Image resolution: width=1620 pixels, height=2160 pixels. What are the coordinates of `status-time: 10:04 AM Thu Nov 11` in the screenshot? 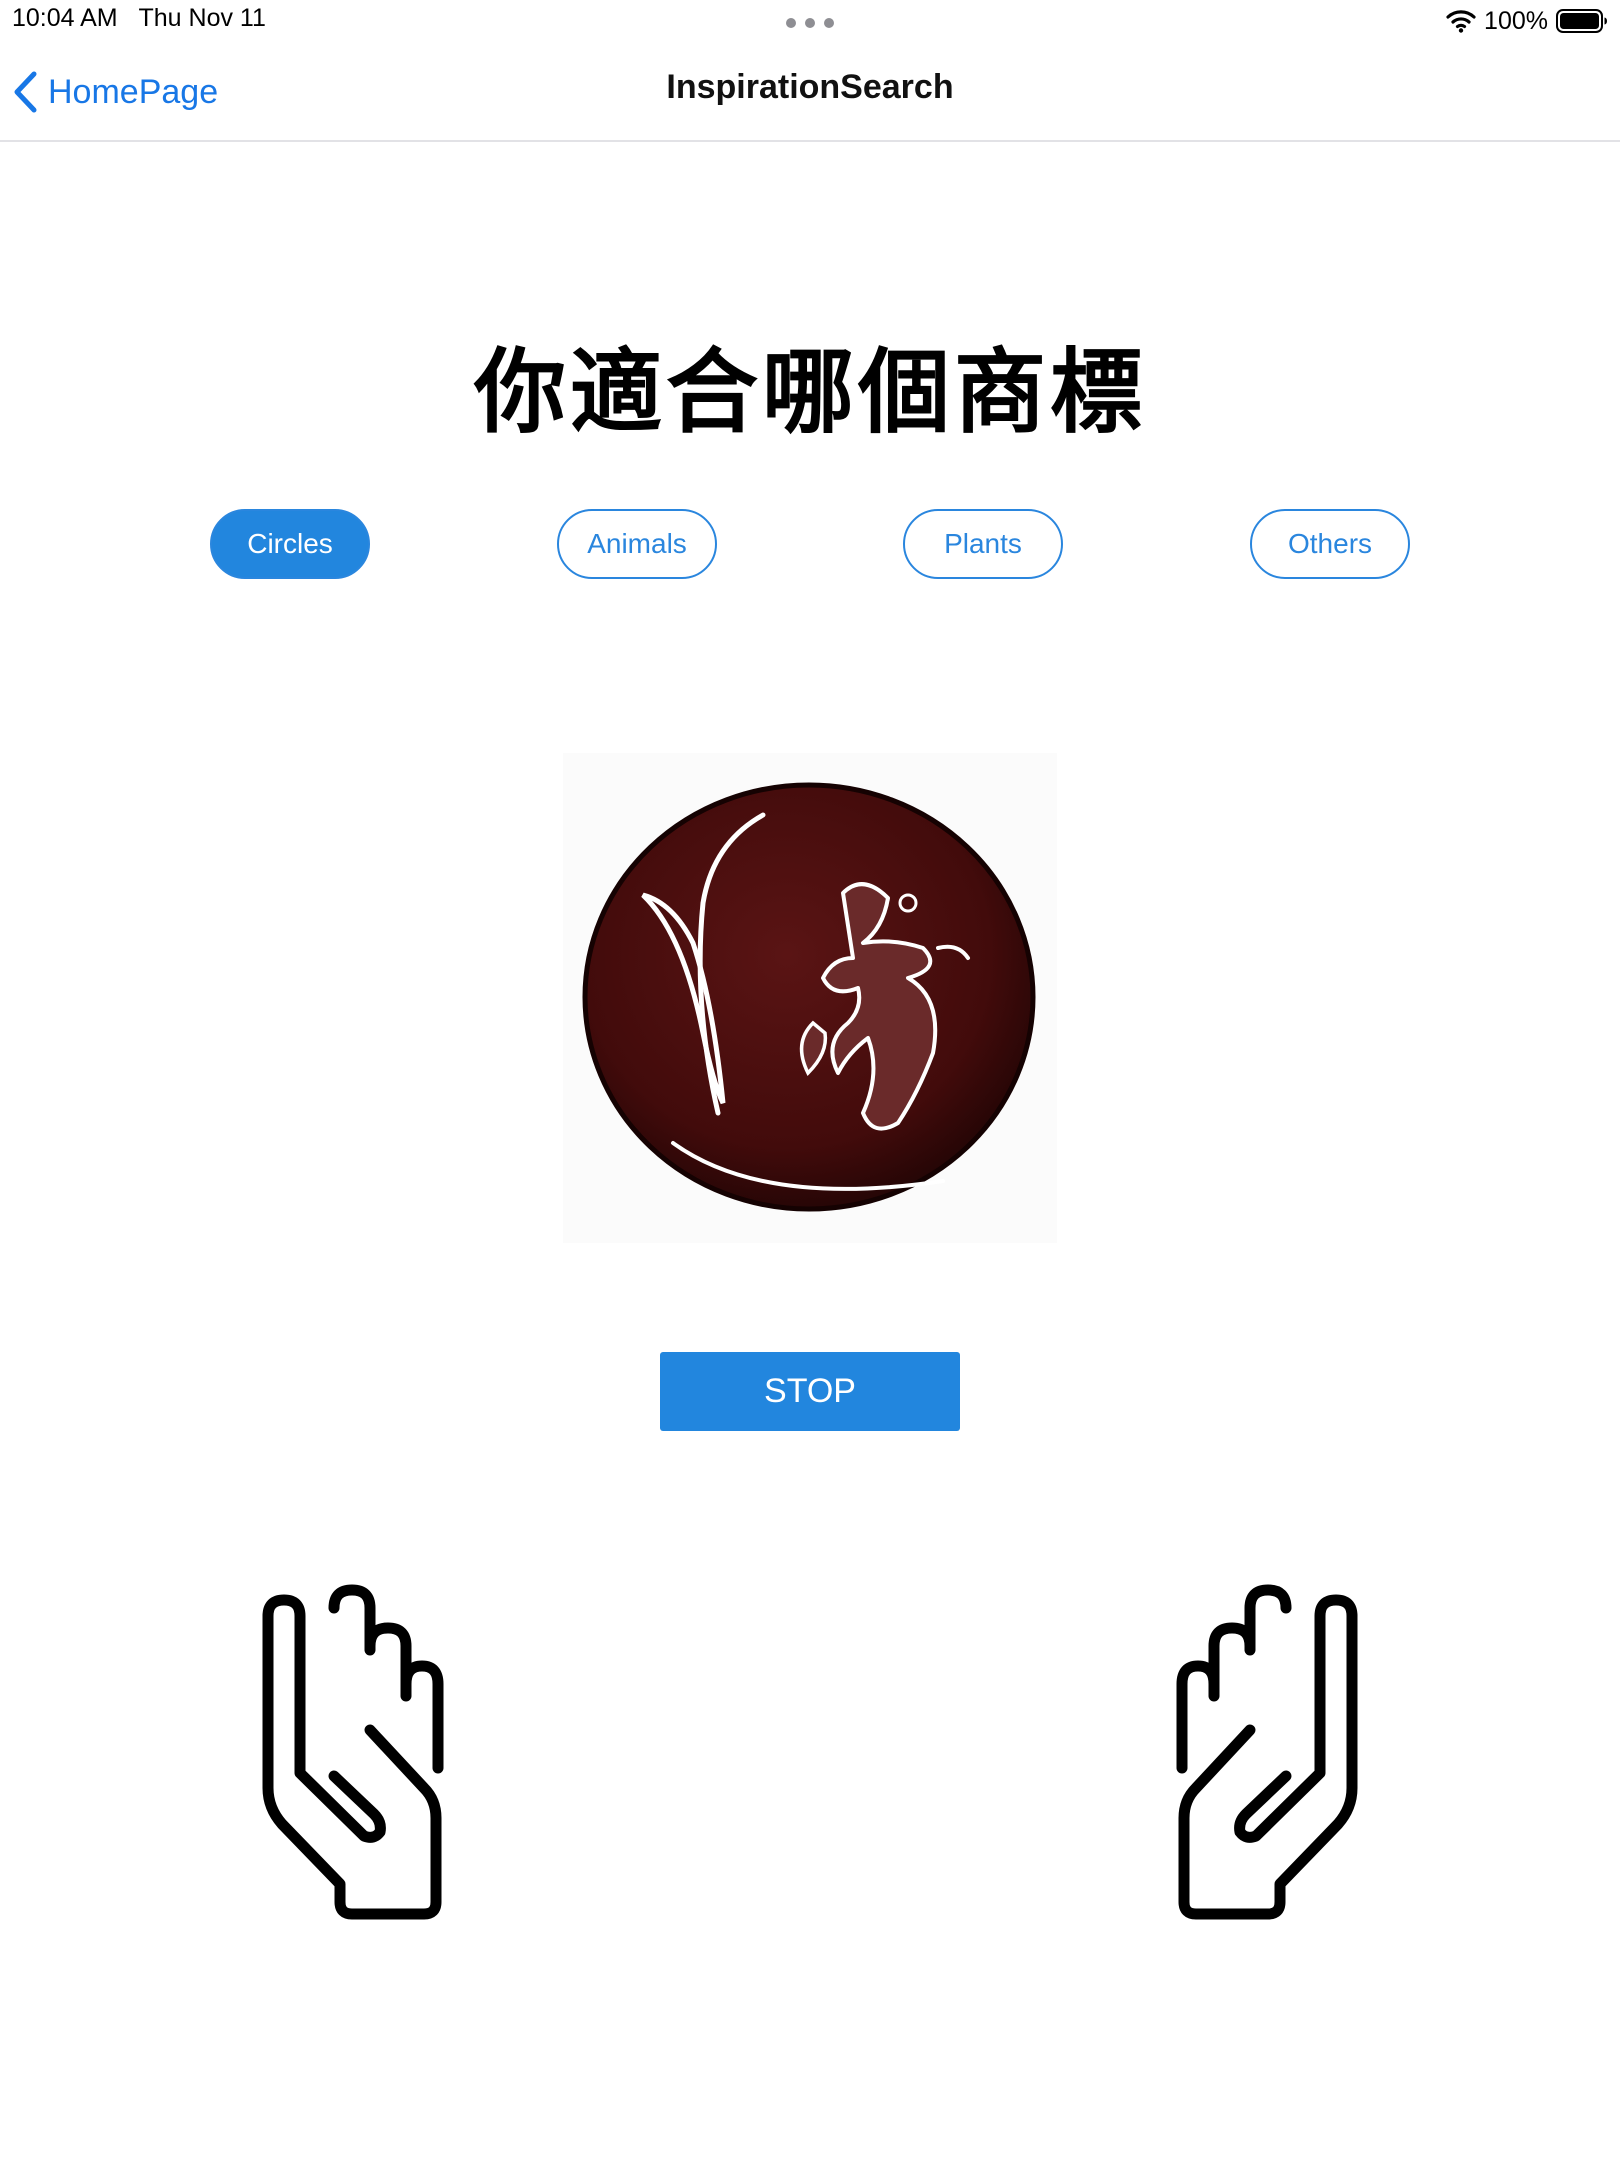 It's located at (139, 18).